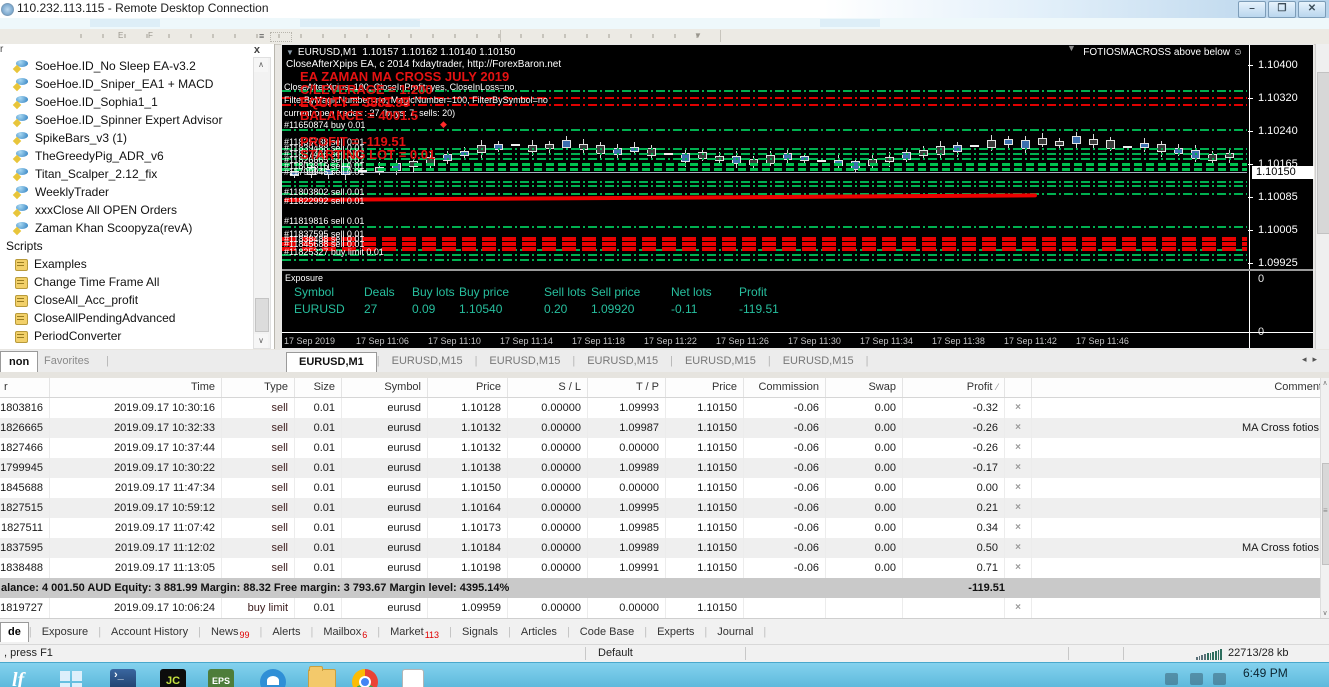 The width and height of the screenshot is (1329, 687). Describe the element at coordinates (262, 203) in the screenshot. I see `navigator-scrollbar: ∧ ∨` at that location.